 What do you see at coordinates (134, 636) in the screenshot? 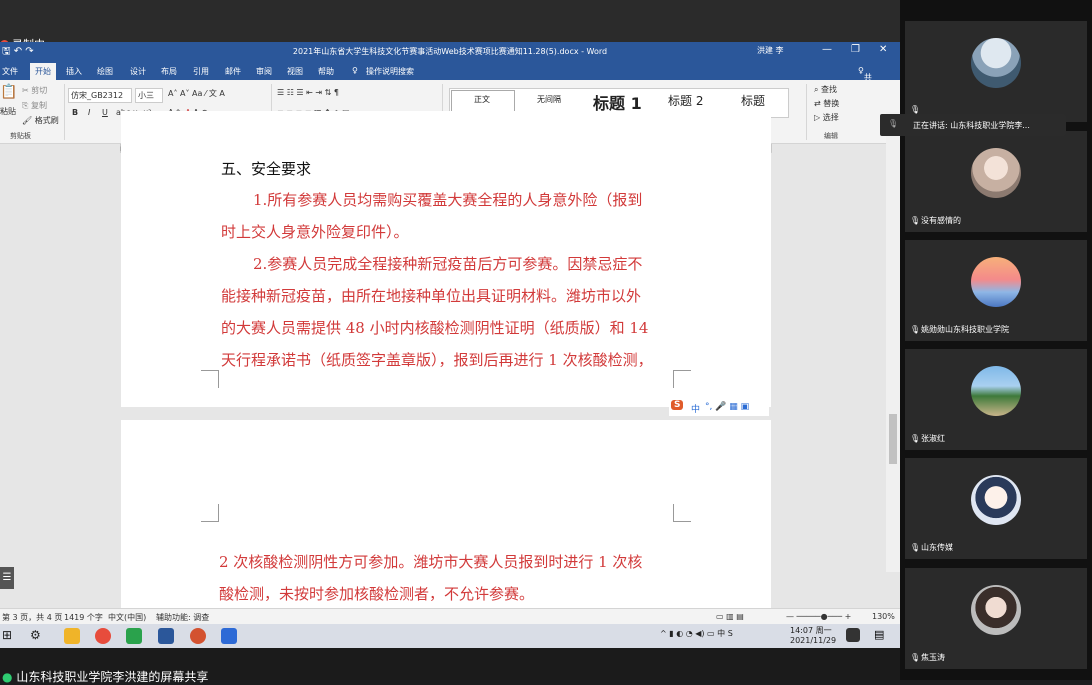
I see `hbuilder-icon` at bounding box center [134, 636].